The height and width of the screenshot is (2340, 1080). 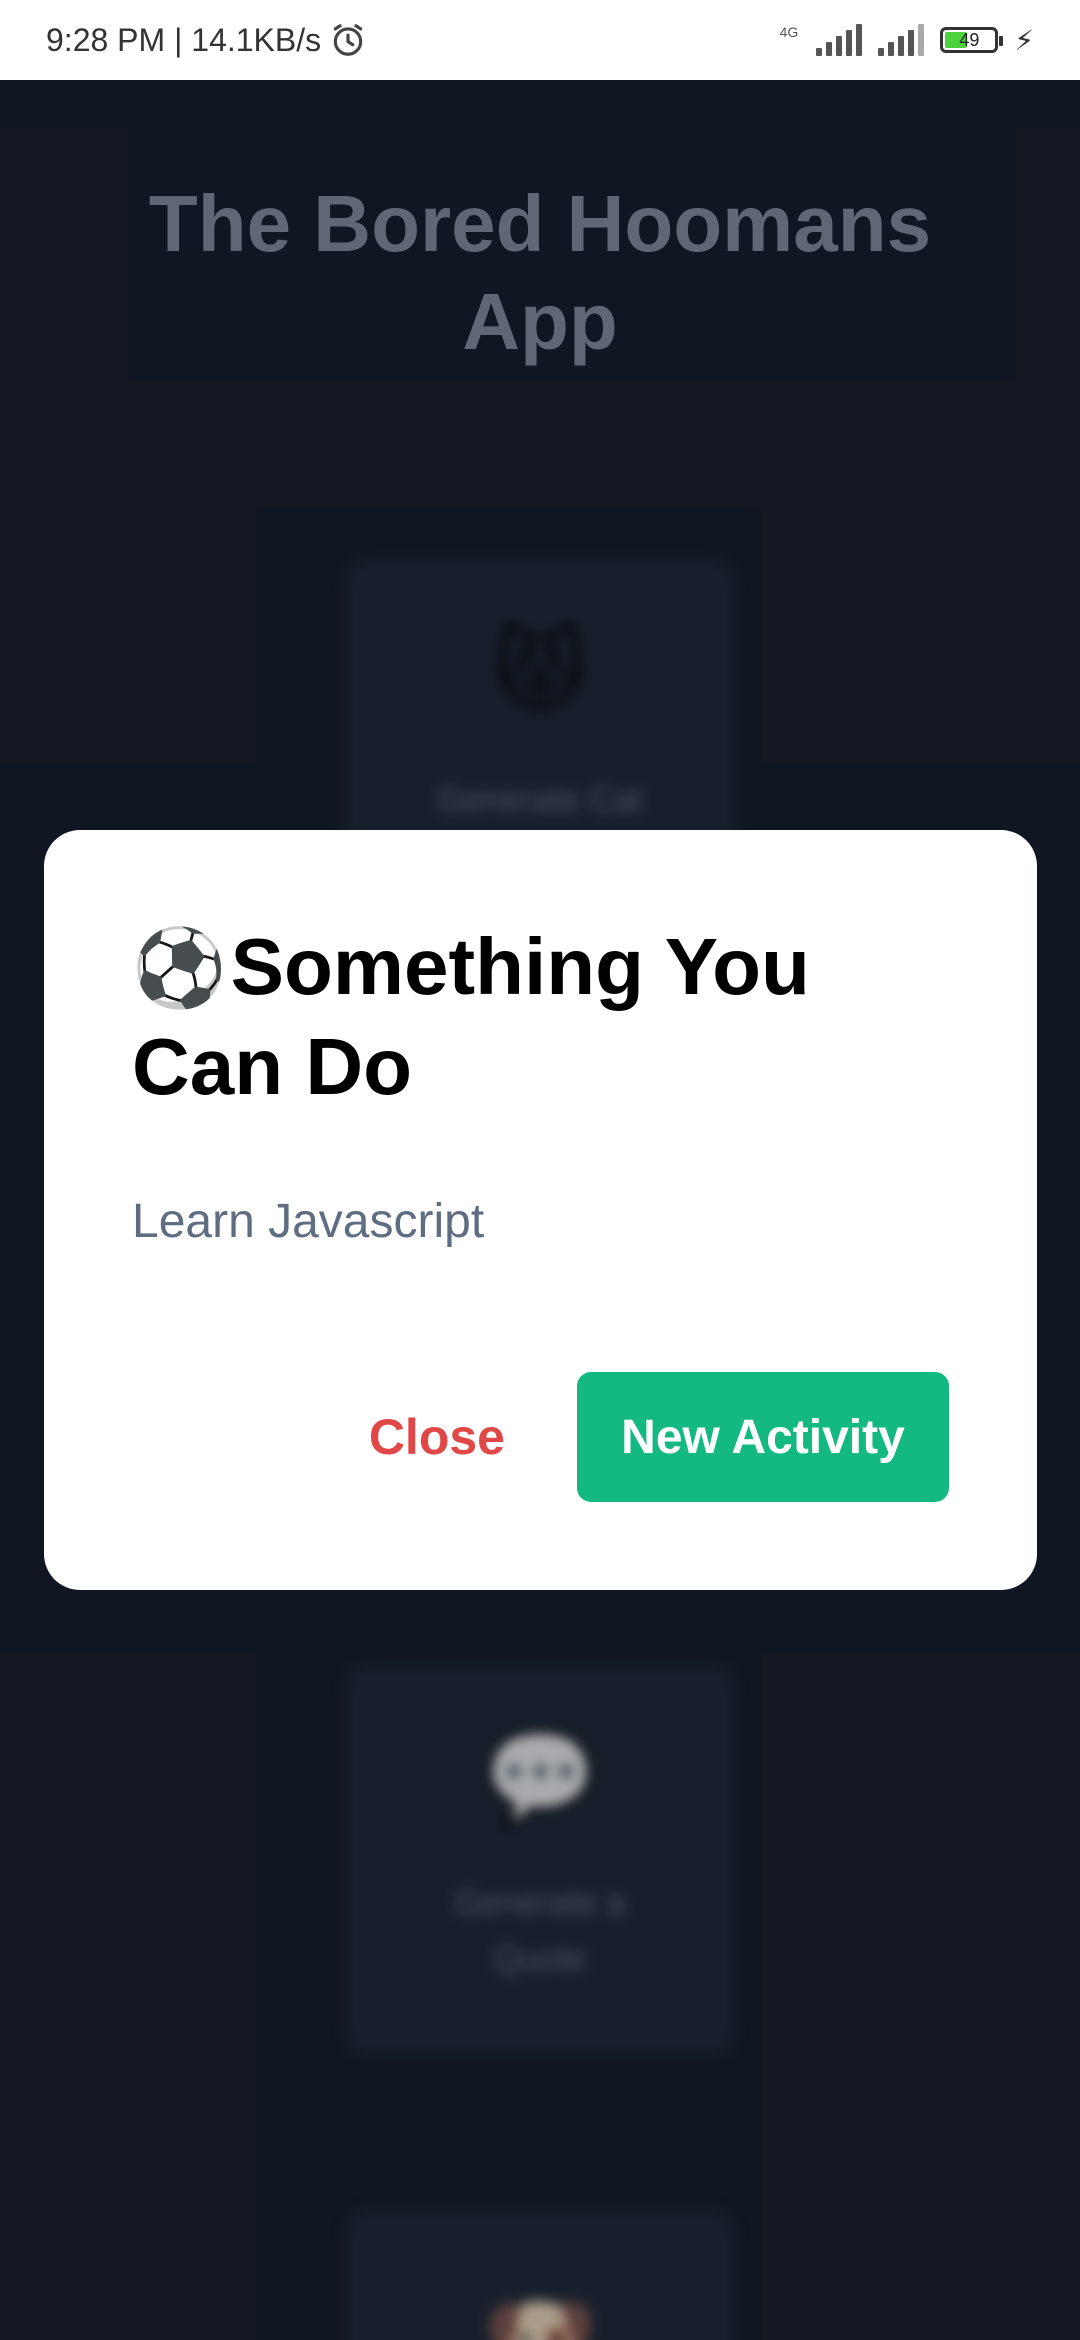 I want to click on alarm-clock-icon, so click(x=348, y=40).